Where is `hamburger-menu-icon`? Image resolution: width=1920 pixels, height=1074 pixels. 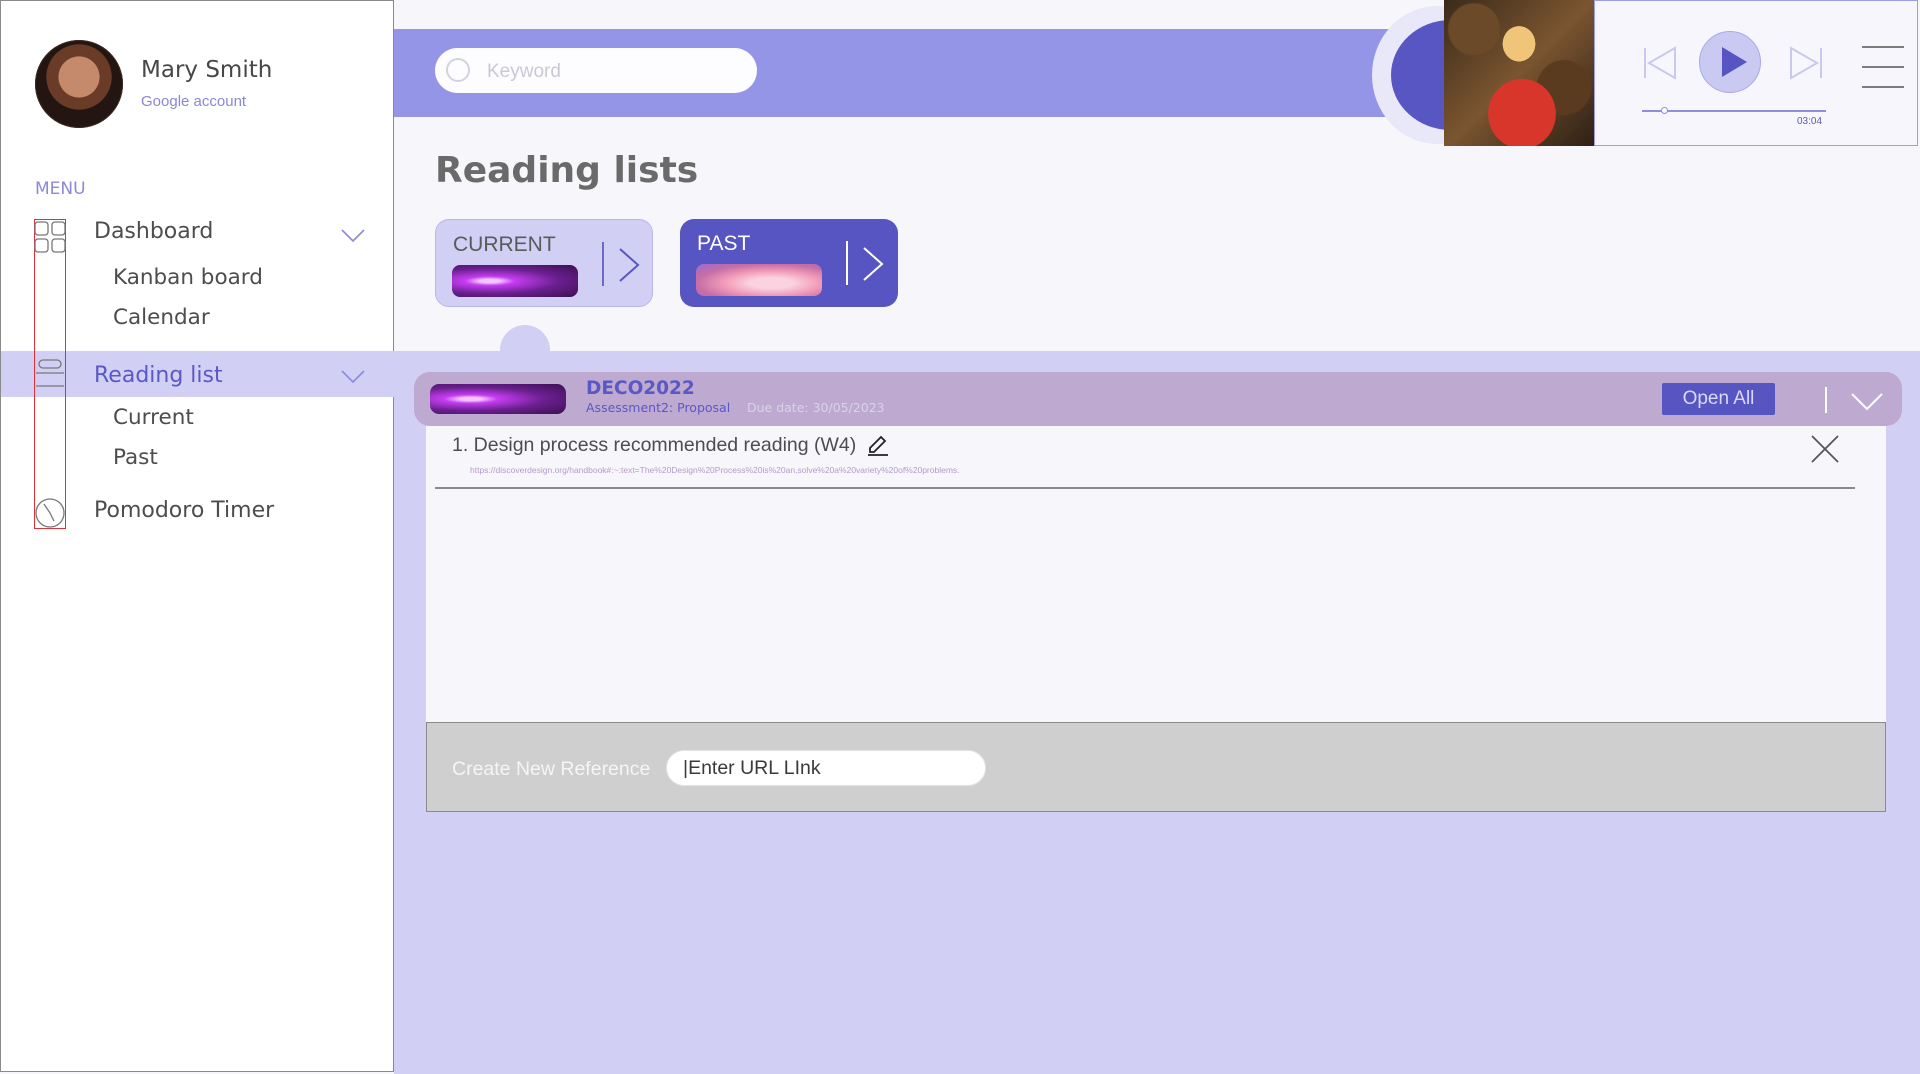
hamburger-menu-icon is located at coordinates (1883, 67).